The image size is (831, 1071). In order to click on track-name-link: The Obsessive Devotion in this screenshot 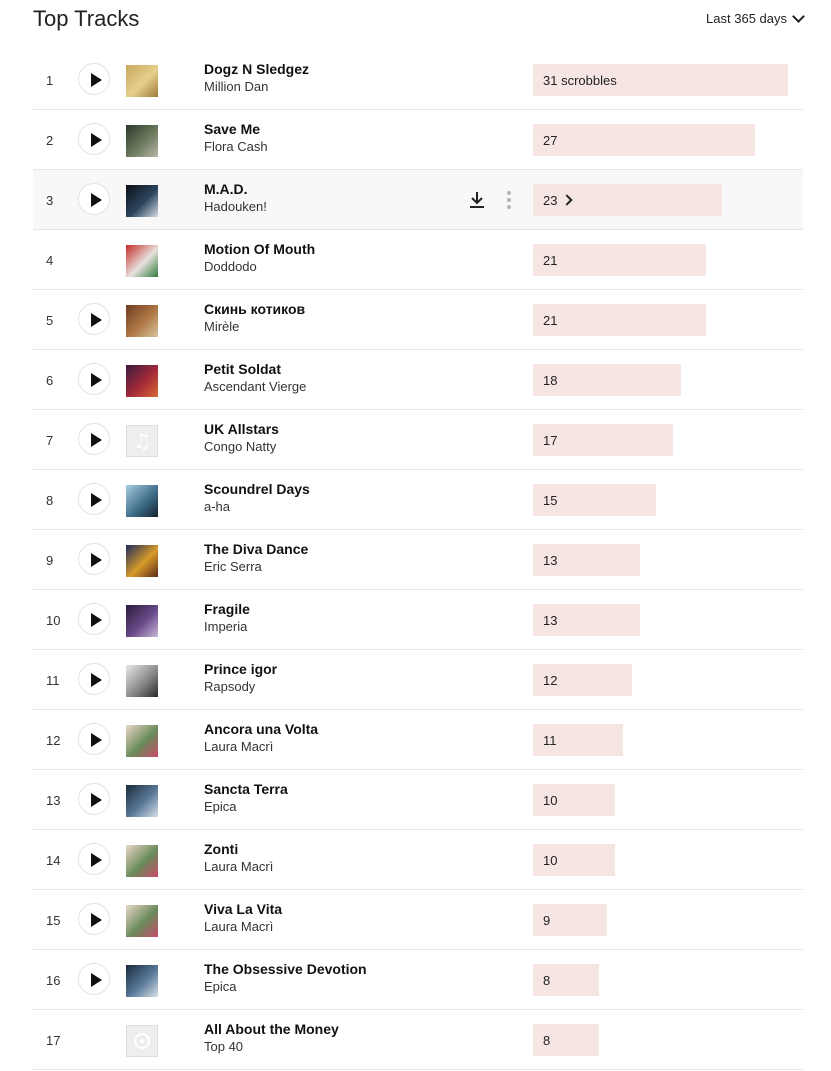, I will do `click(285, 969)`.